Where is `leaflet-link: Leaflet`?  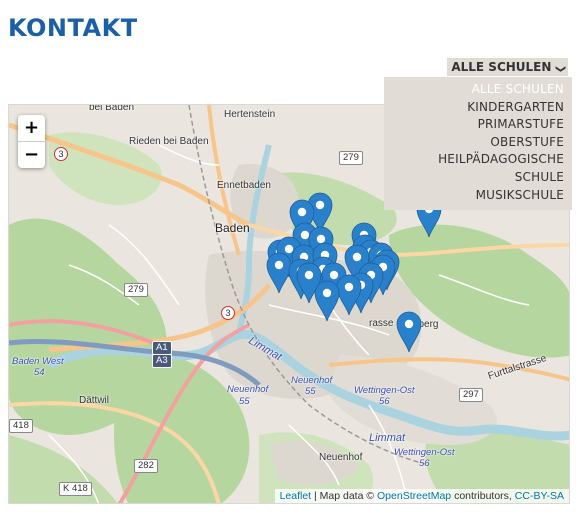
leaflet-link: Leaflet is located at coordinates (296, 496).